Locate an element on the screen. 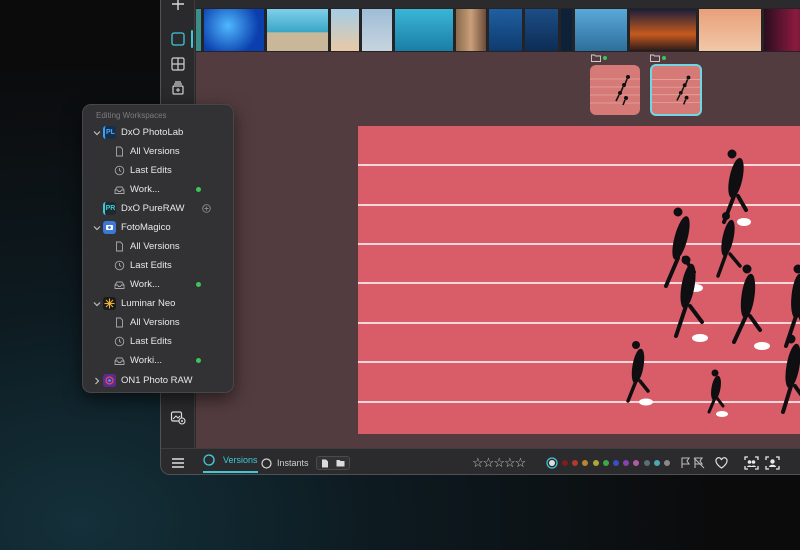 The width and height of the screenshot is (800, 550). add-button is located at coordinates (178, 7).